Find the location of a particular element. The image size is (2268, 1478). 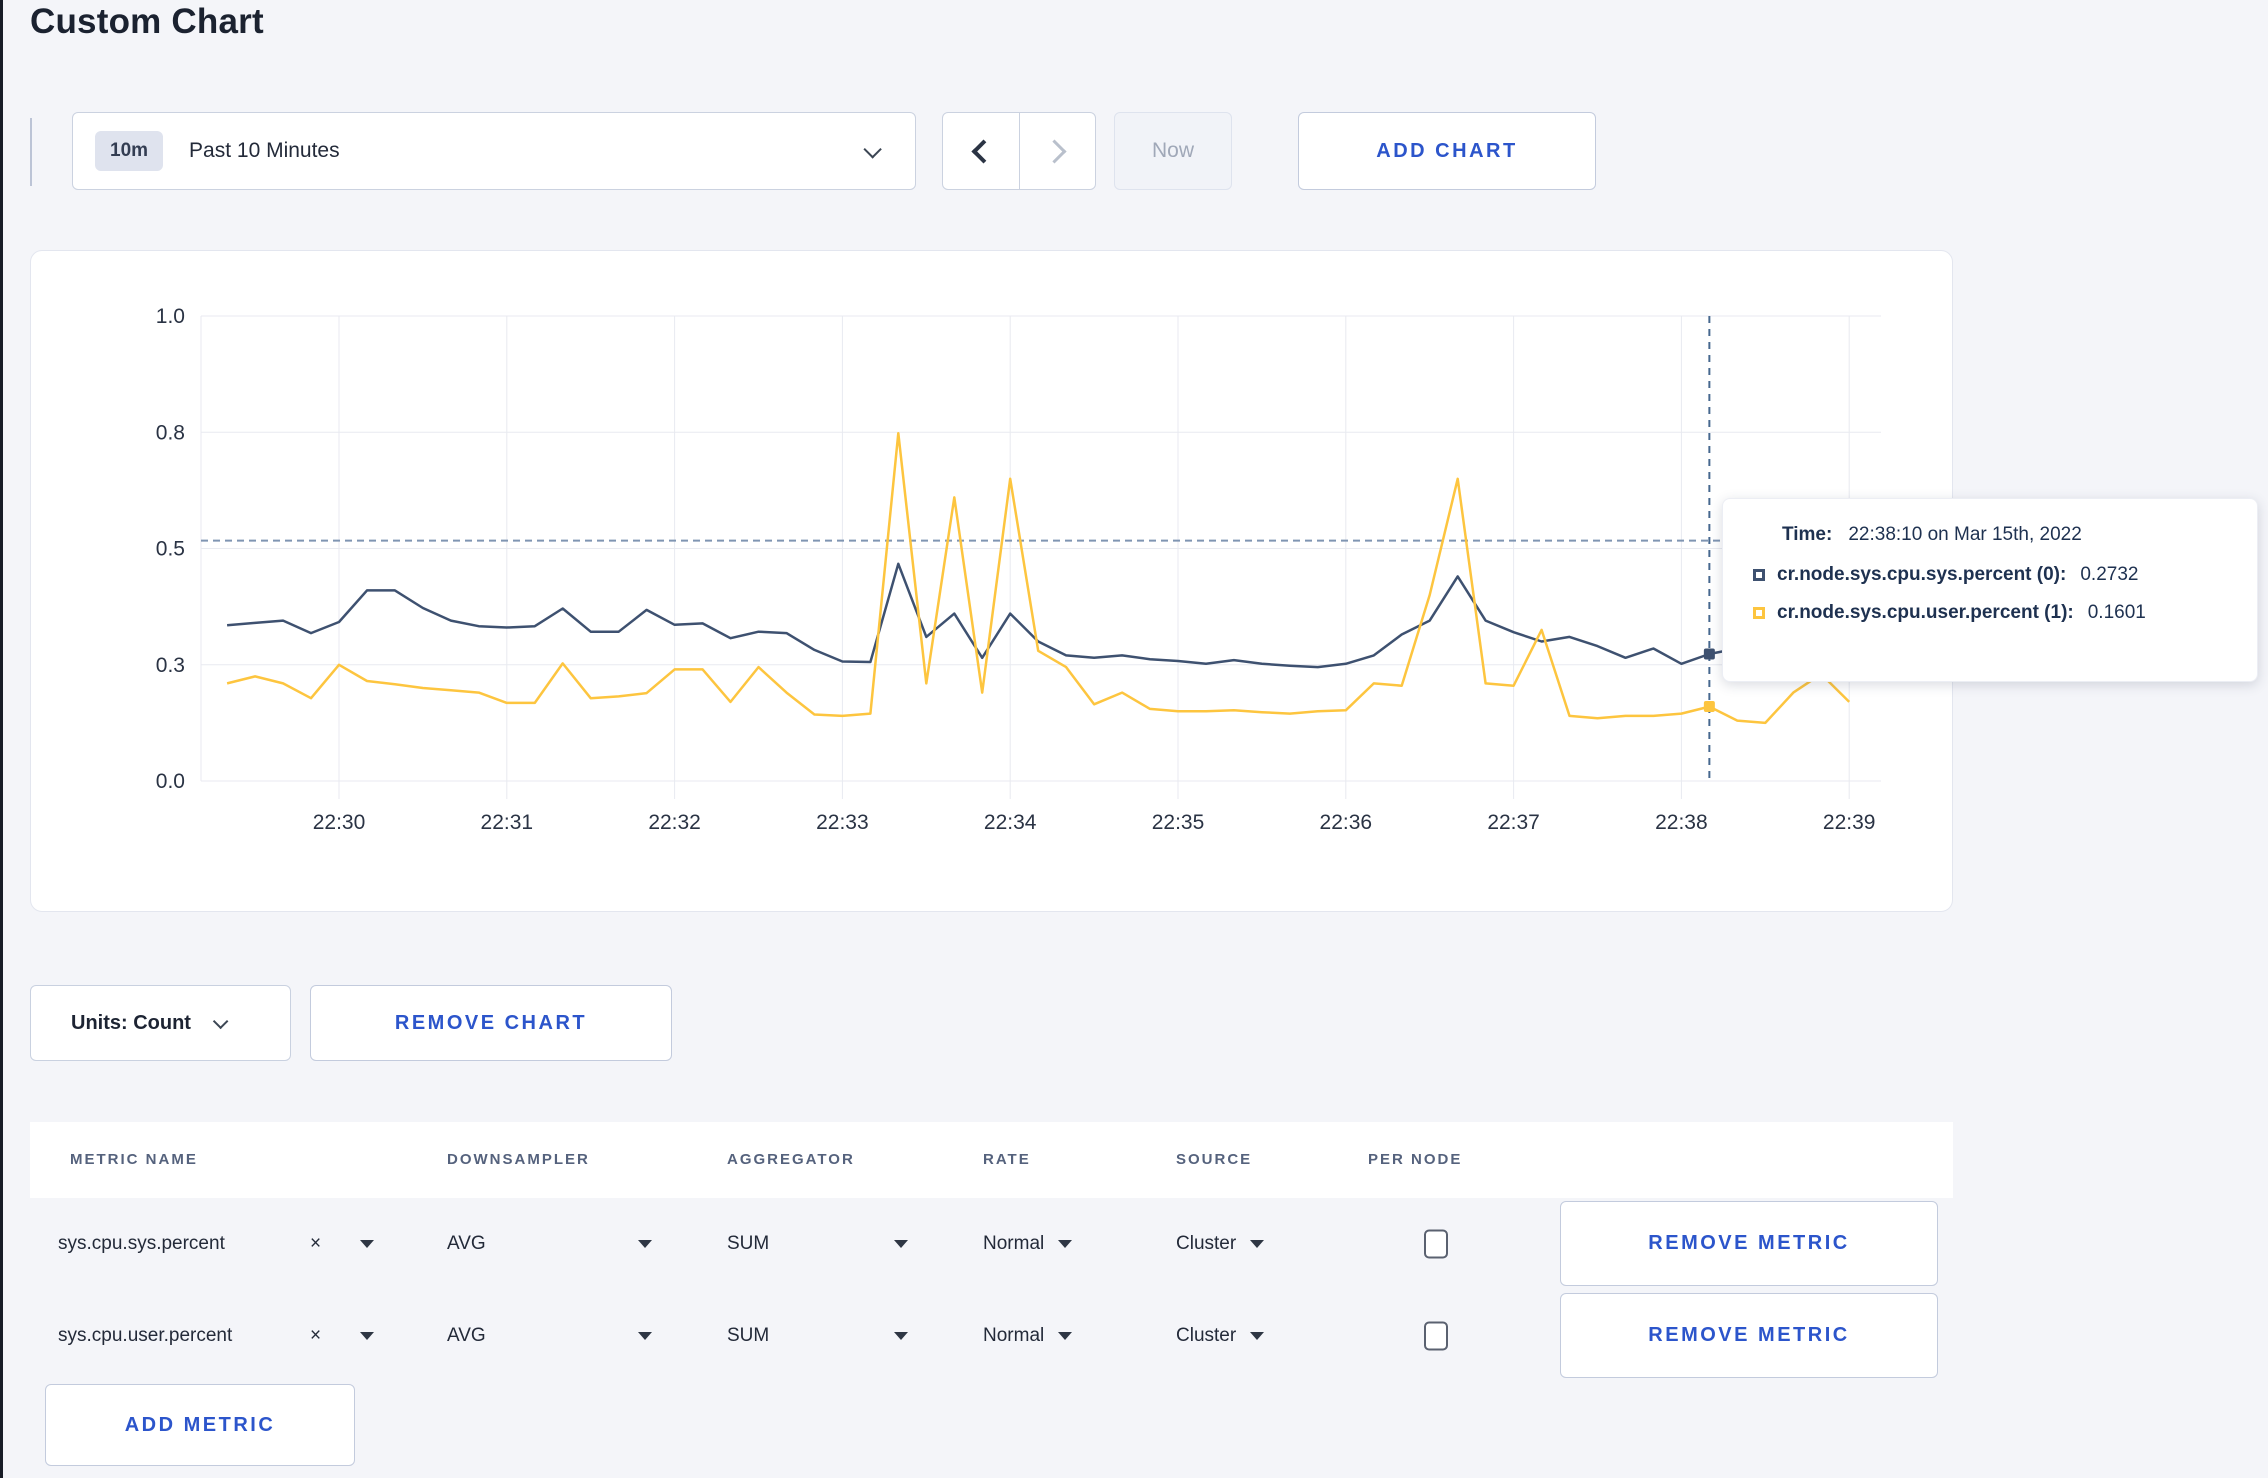

chevron-left-icon is located at coordinates (983, 151).